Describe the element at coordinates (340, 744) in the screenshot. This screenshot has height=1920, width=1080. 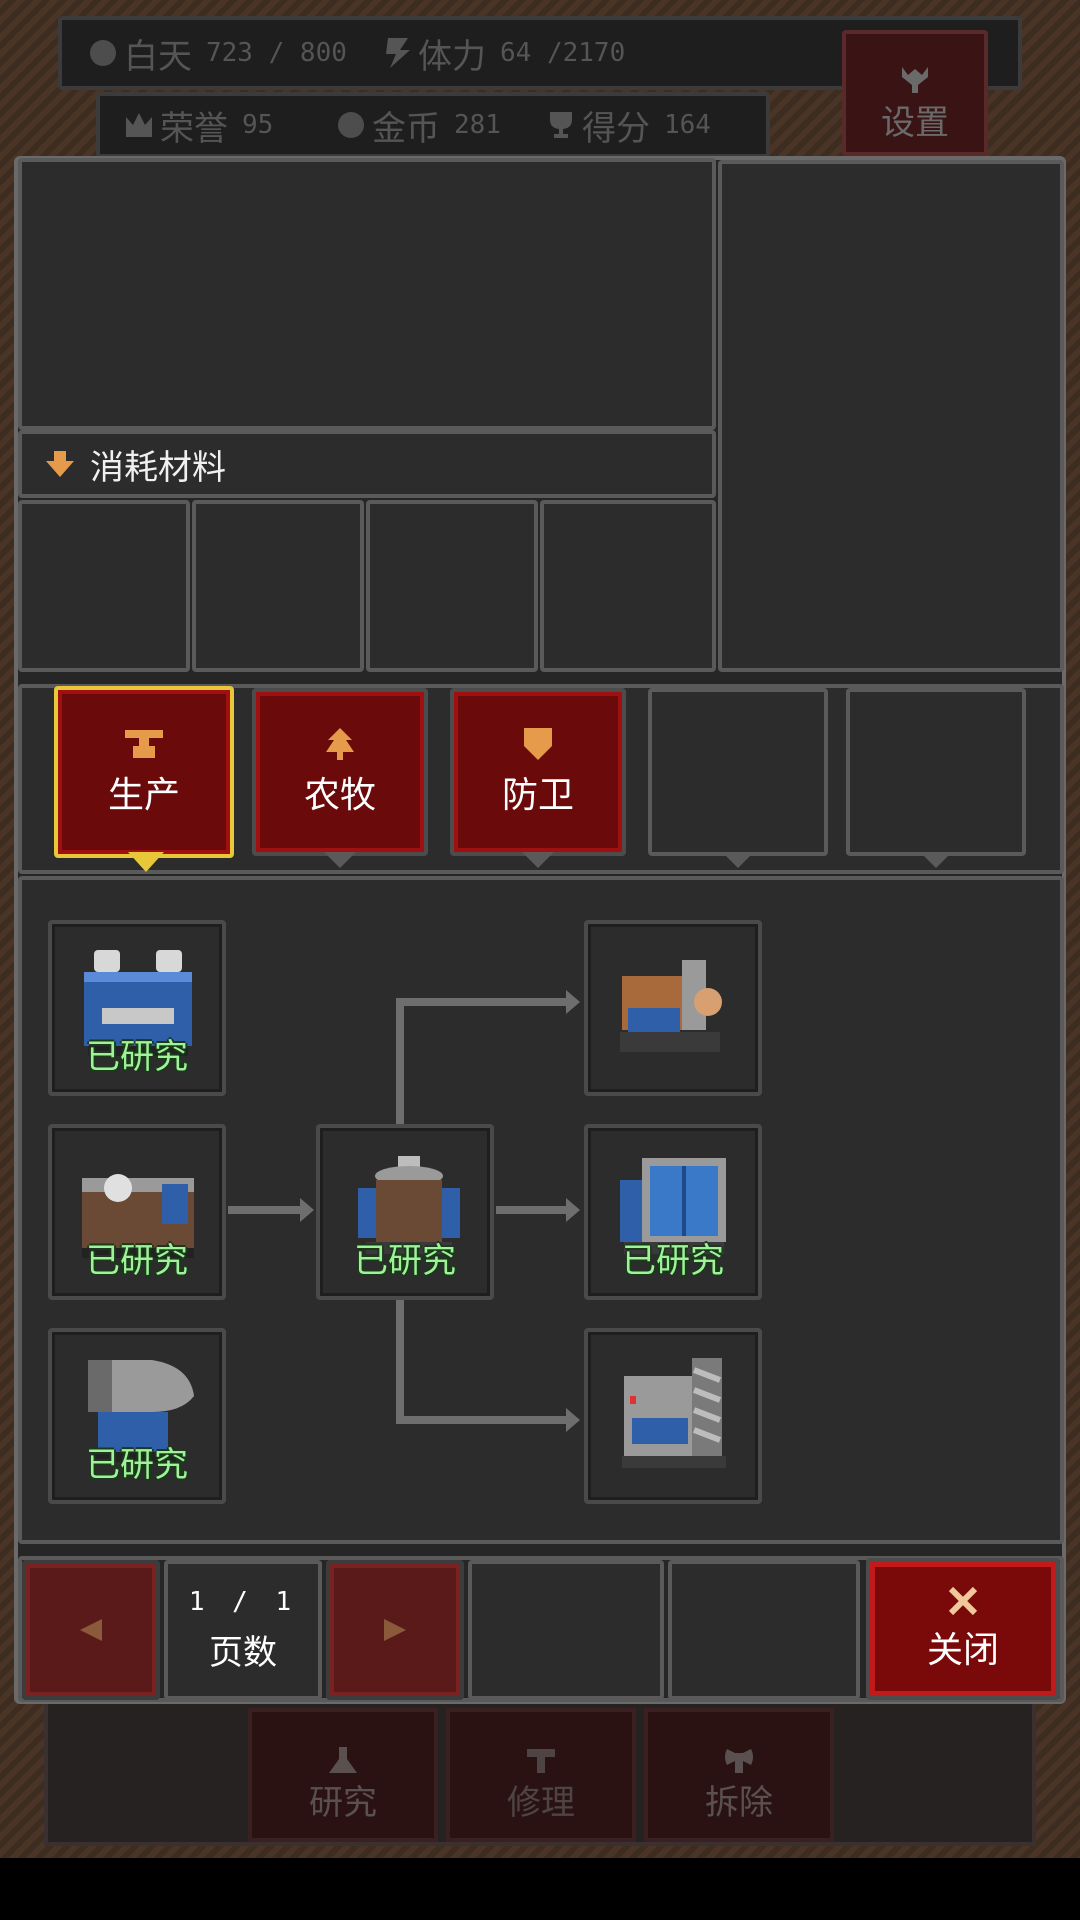
I see `tree-icon` at that location.